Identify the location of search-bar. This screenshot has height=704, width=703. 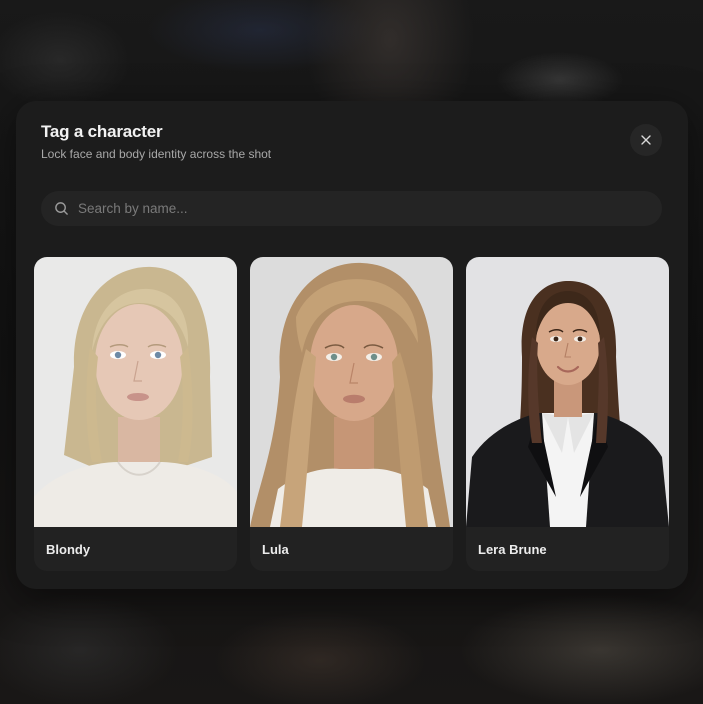
(351, 208).